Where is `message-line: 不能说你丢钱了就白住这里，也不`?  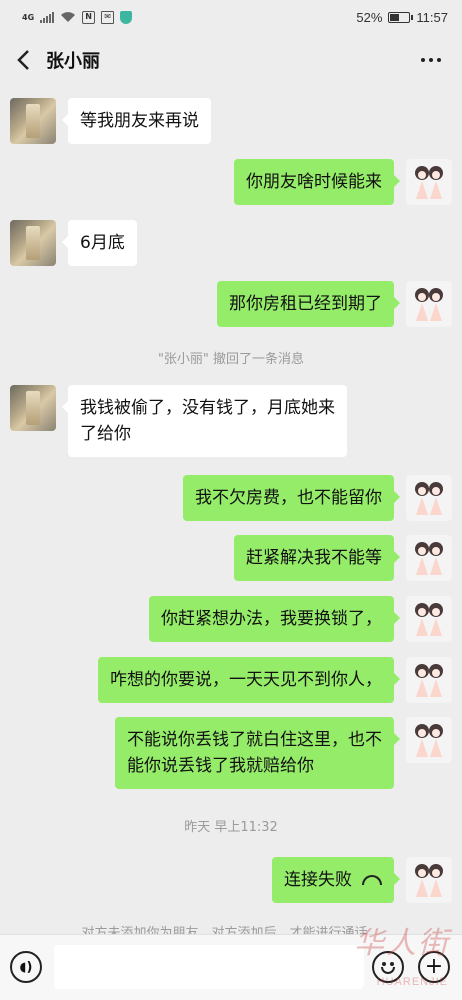
message-line: 不能说你丢钱了就白住这里，也不 is located at coordinates (254, 740).